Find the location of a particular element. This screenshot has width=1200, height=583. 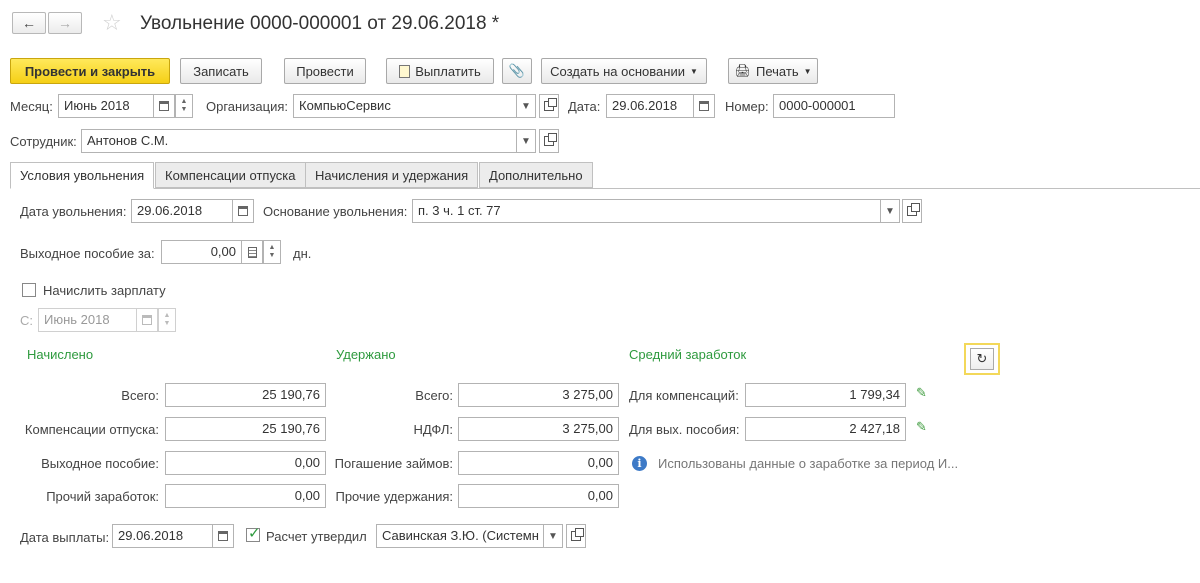

withheld-loans-field: 0,00 is located at coordinates (538, 463).